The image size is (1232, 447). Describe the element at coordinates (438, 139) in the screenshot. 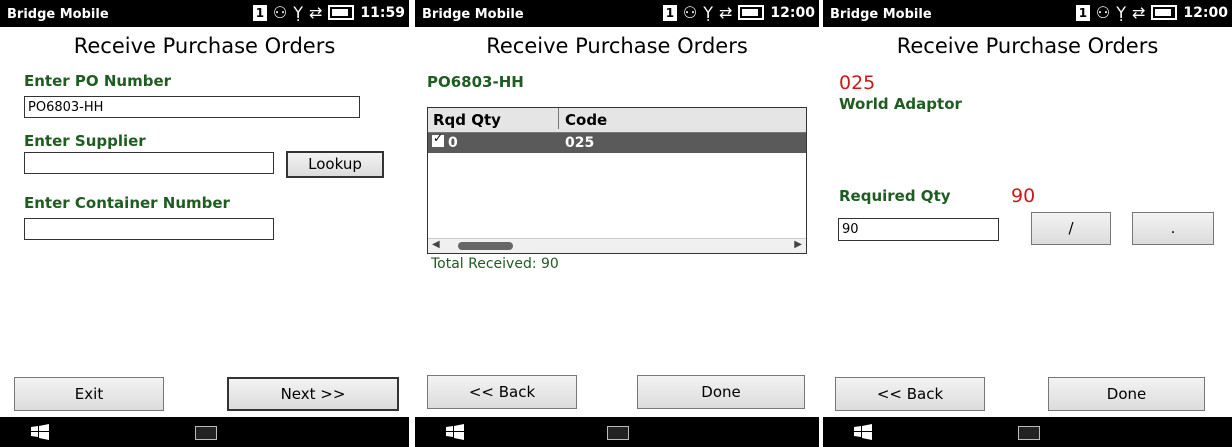

I see `row-checkbox` at that location.